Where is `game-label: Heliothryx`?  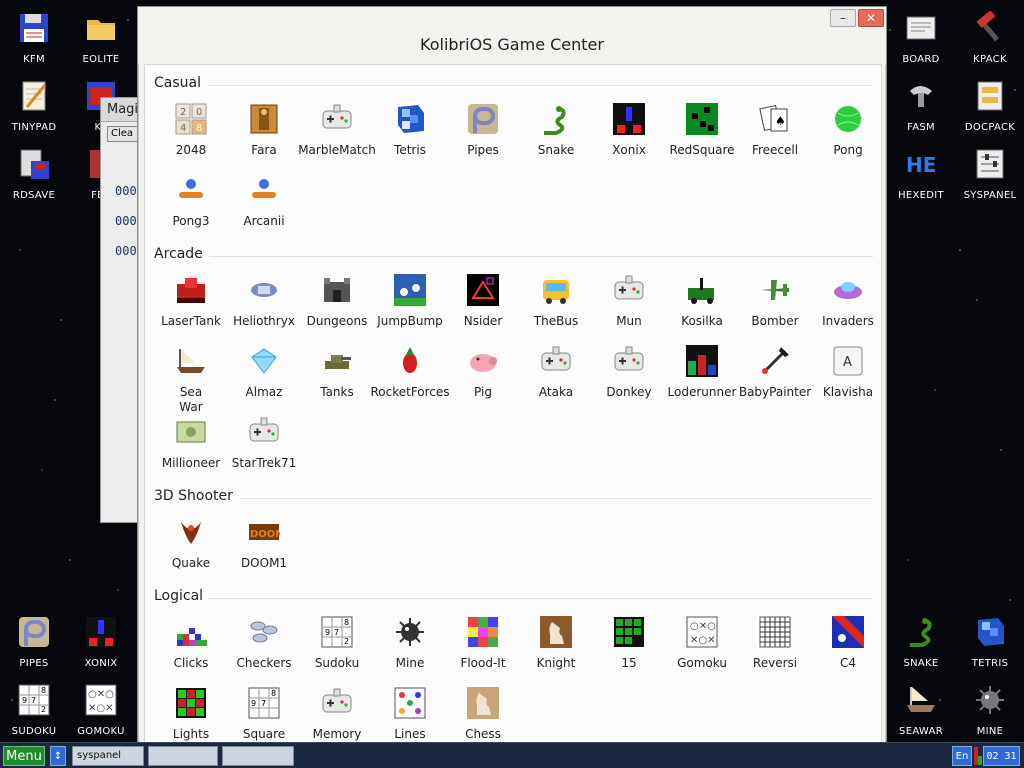
game-label: Heliothryx is located at coordinates (264, 321).